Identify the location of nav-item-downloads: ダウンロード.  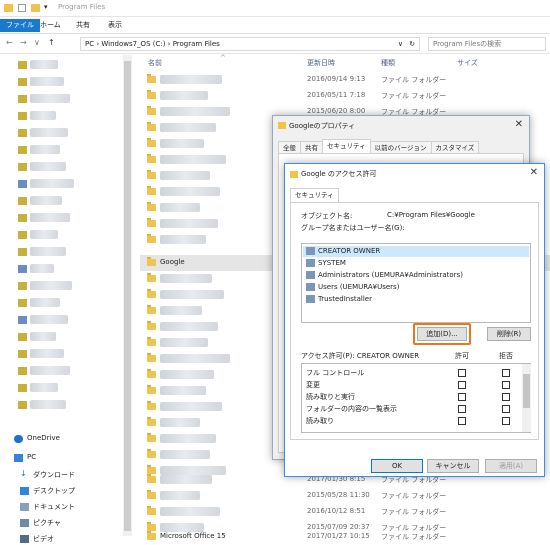
(54, 475).